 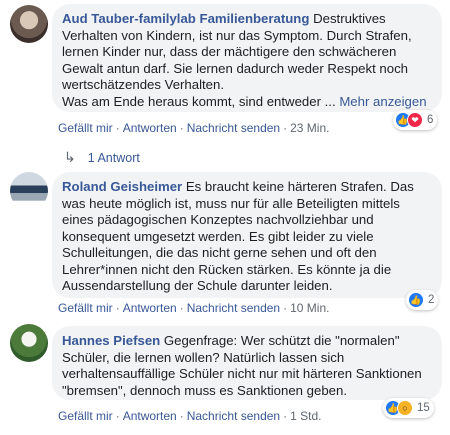 What do you see at coordinates (111, 340) in the screenshot?
I see `comment-author: Hannes Piefsen` at bounding box center [111, 340].